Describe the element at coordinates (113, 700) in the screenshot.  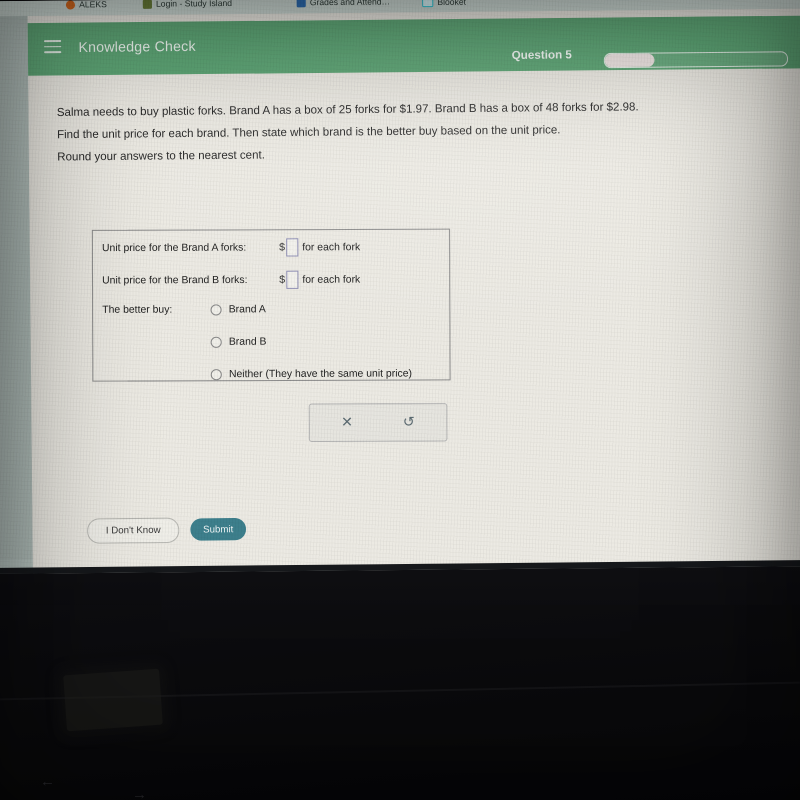
I see `trackpad` at that location.